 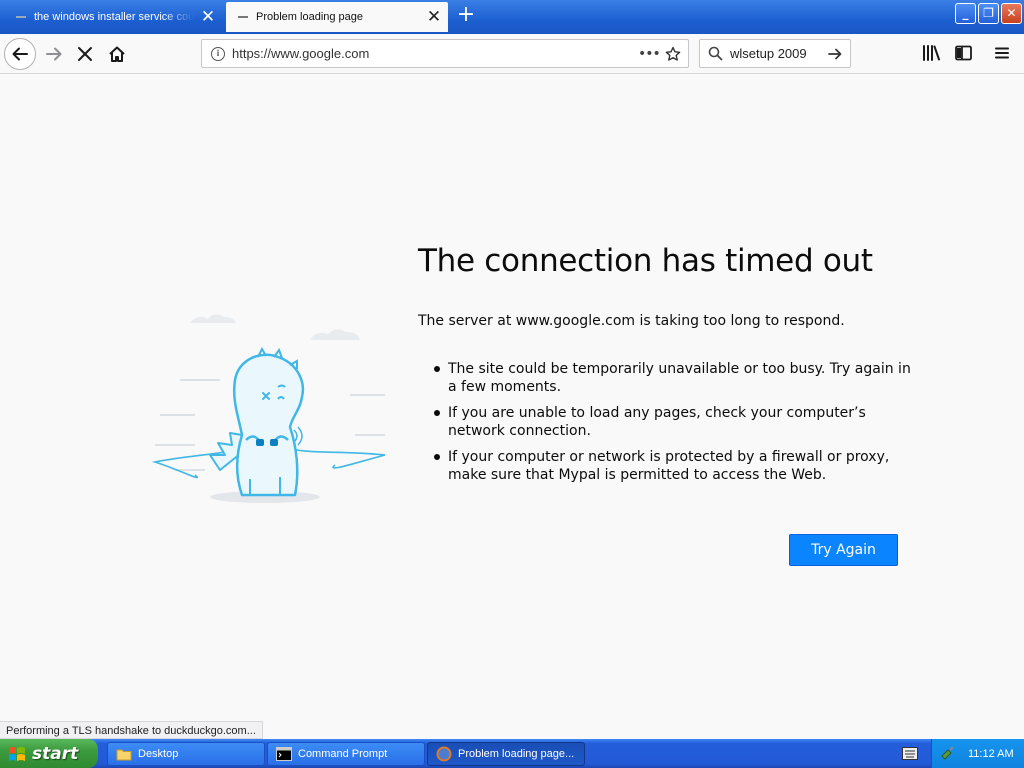 I want to click on tab-problem-loading: Problem loading page ✕, so click(x=337, y=17).